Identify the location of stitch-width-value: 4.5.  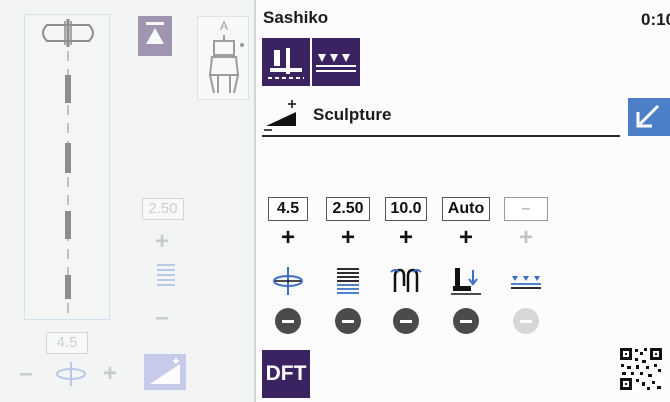
(288, 209).